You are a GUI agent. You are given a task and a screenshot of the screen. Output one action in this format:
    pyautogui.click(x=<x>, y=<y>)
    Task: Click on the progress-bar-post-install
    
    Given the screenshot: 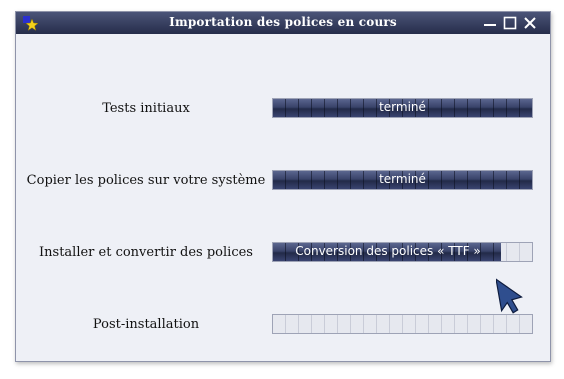 What is the action you would take?
    pyautogui.click(x=402, y=324)
    